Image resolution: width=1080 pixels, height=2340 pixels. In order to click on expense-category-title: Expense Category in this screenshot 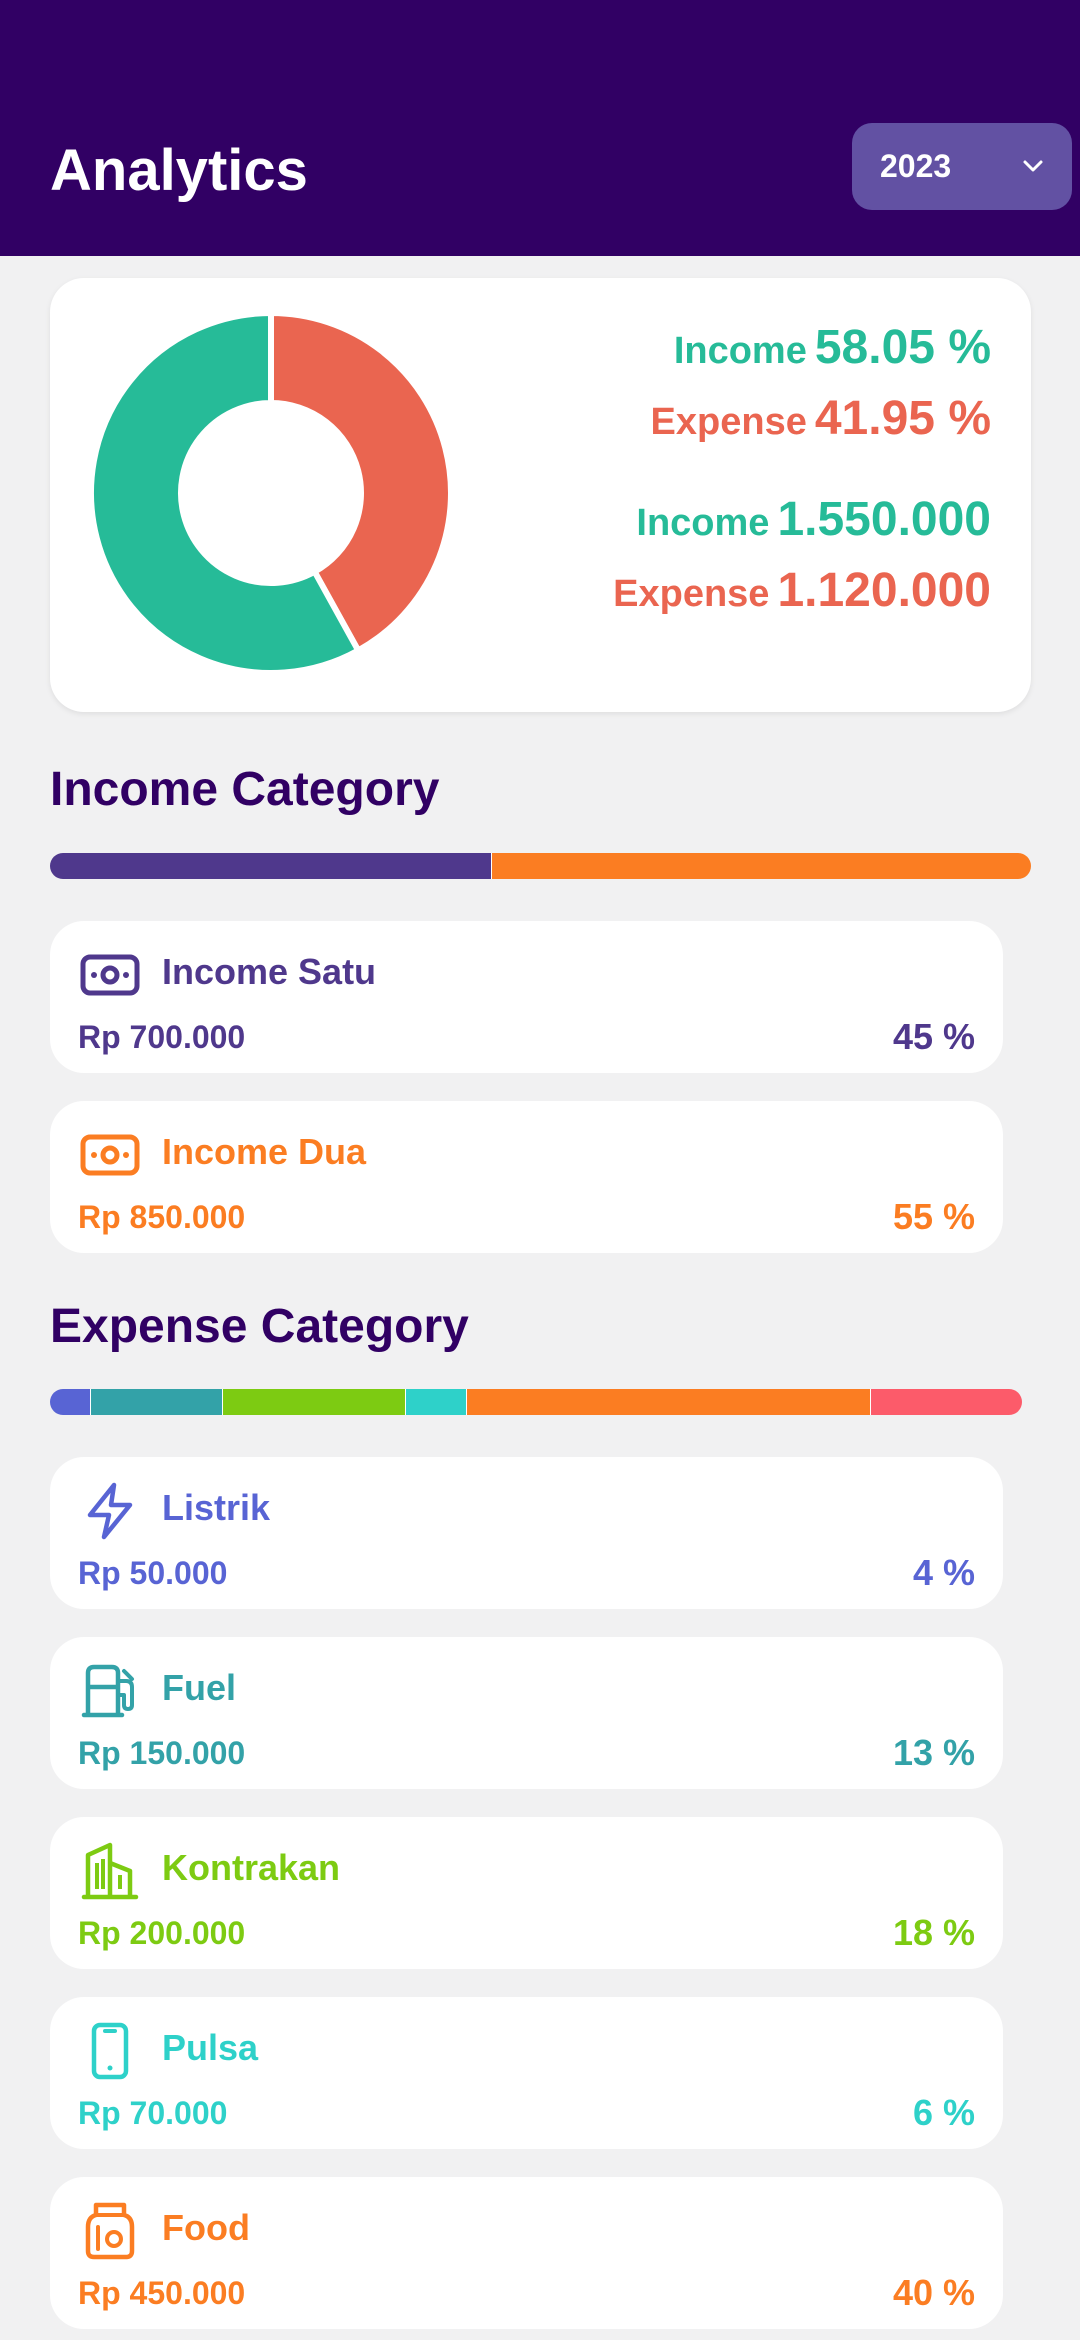, I will do `click(259, 1326)`.